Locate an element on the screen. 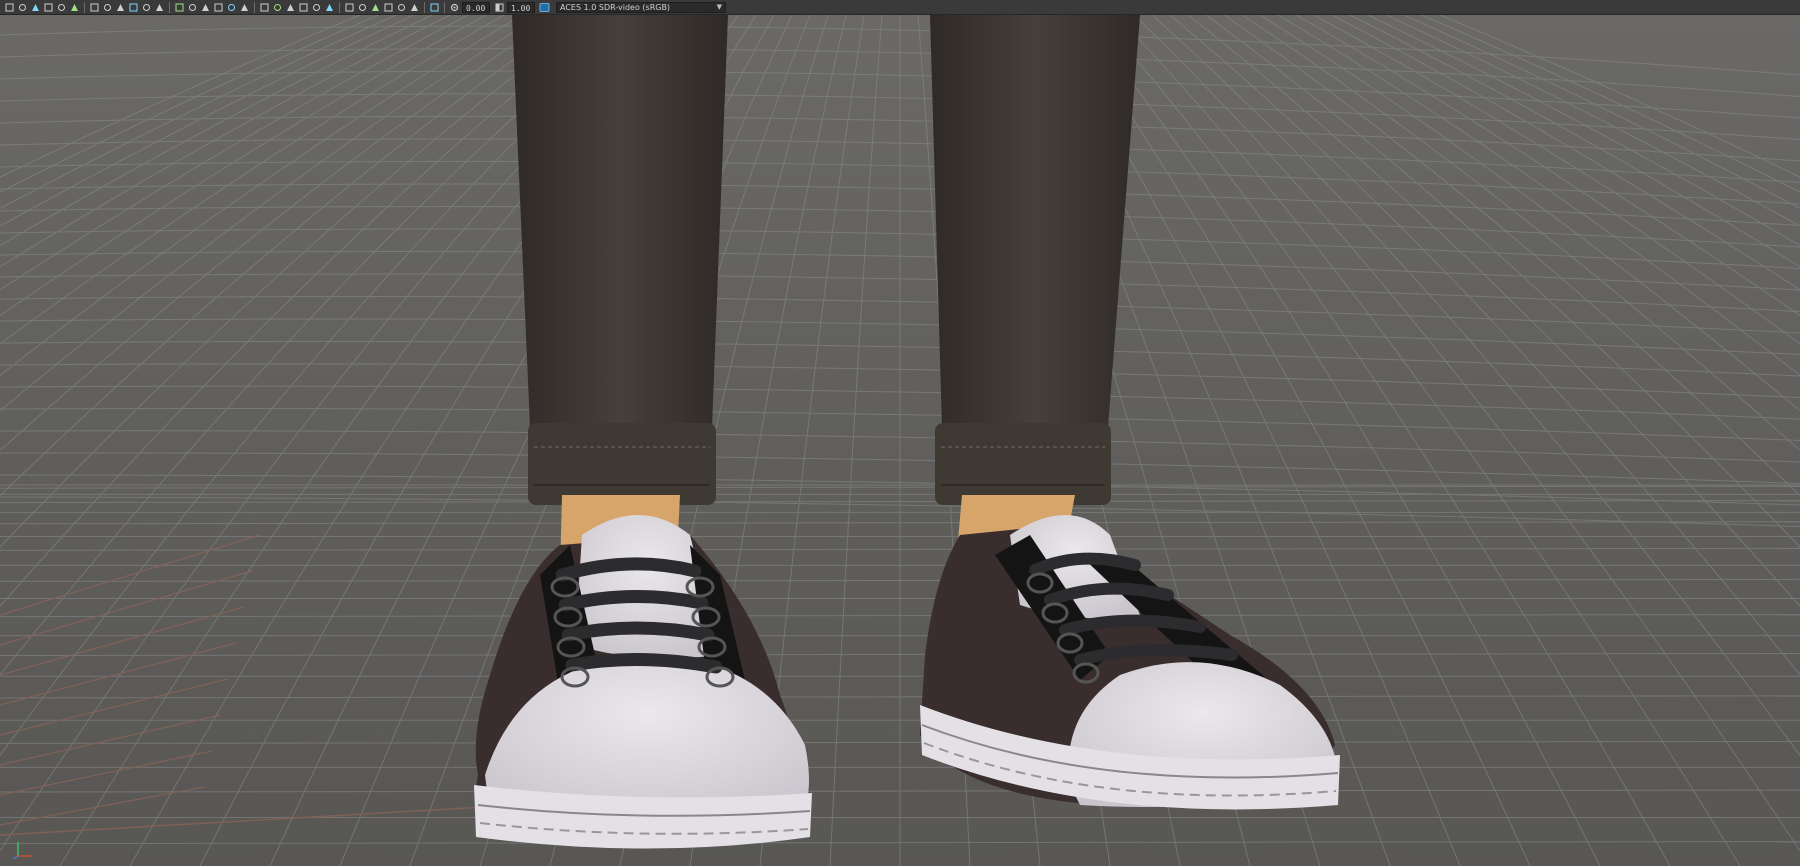 The image size is (1800, 866). shade-icon is located at coordinates (218, 7).